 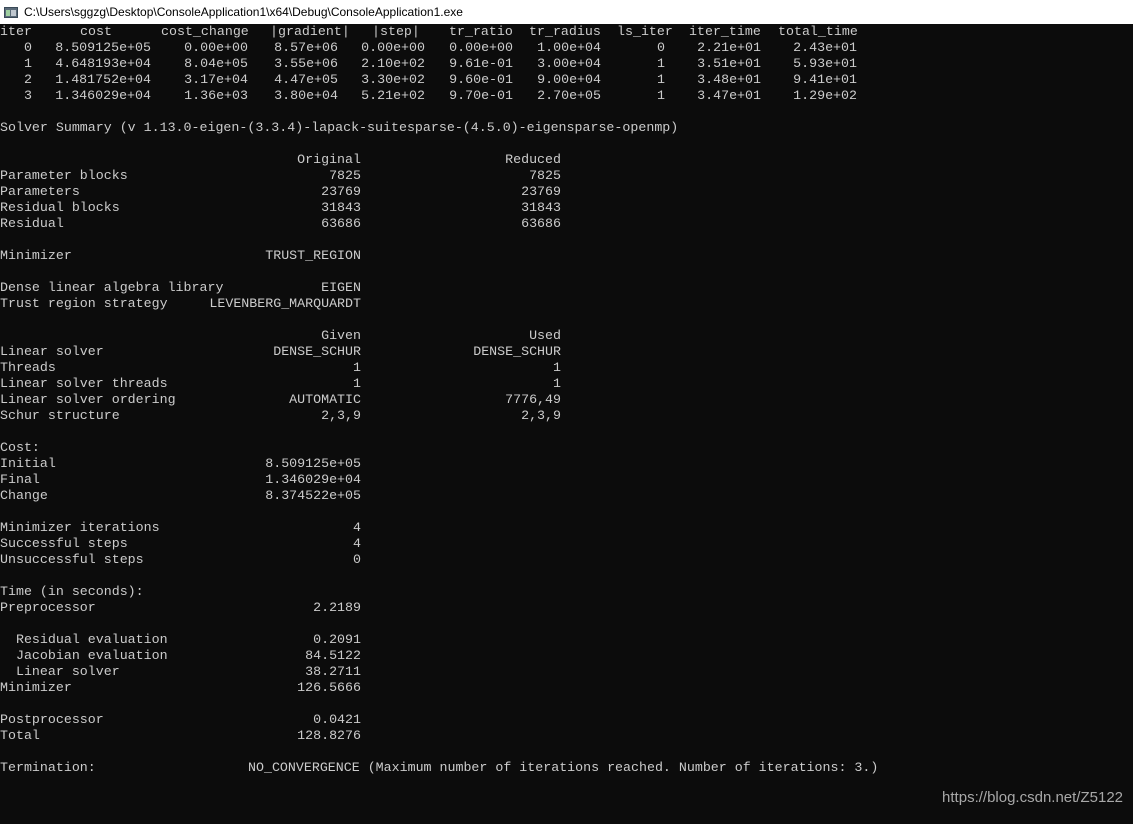 I want to click on time-sub-row-label: Jacobian evaluation, so click(x=84, y=655).